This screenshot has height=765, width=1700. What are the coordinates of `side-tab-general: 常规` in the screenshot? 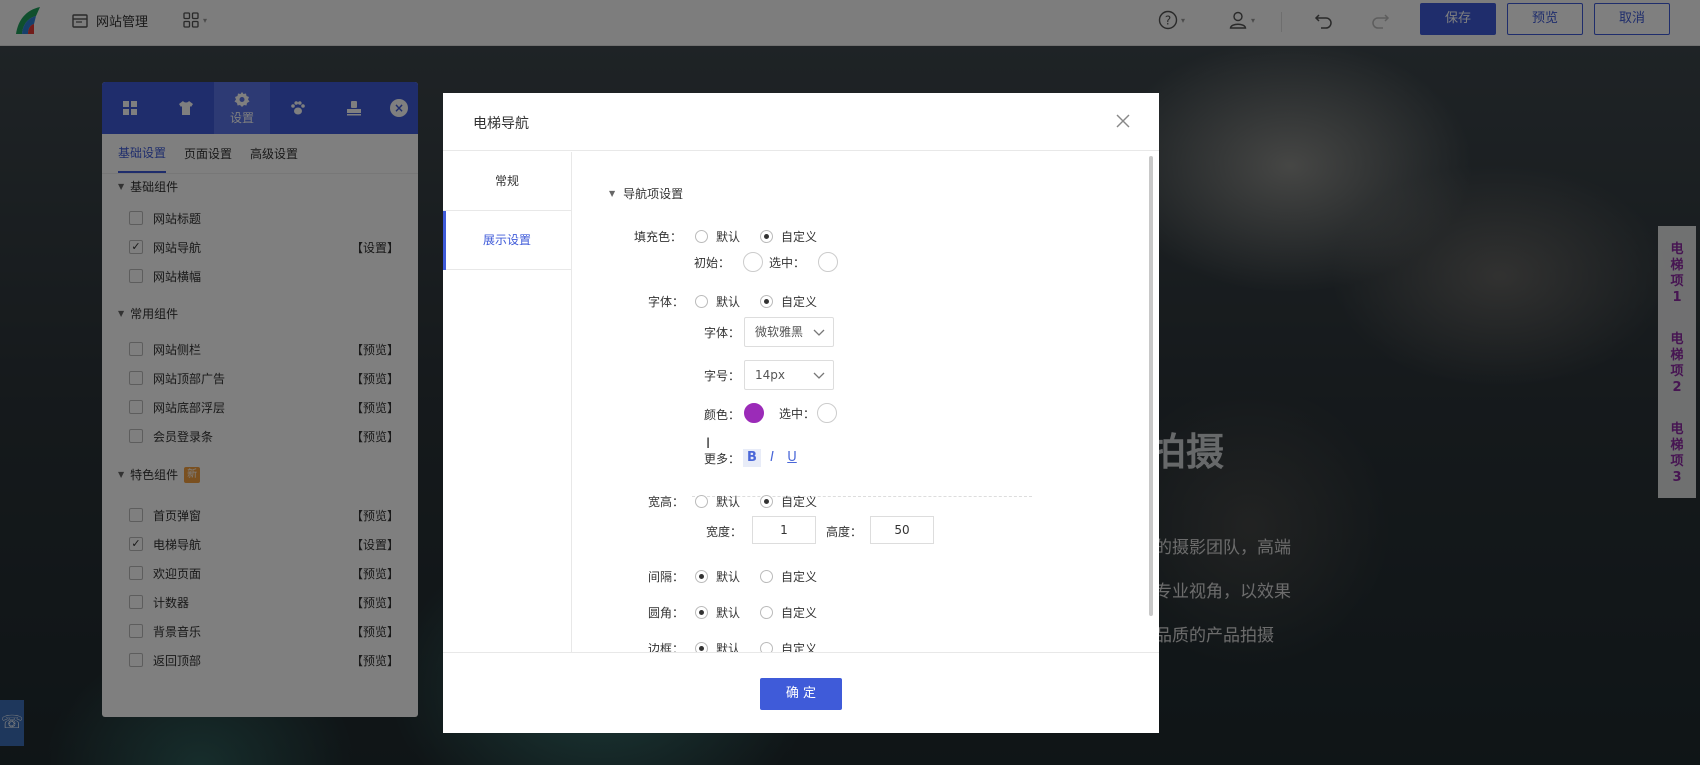 It's located at (507, 181).